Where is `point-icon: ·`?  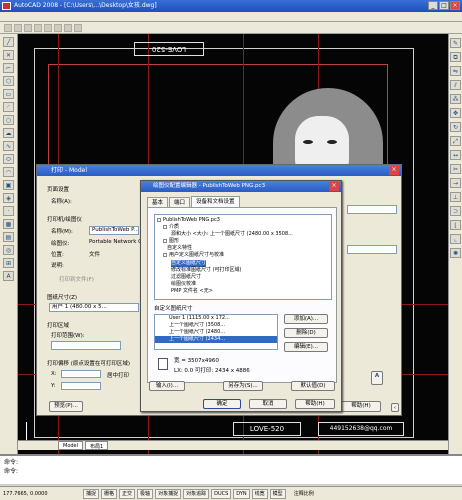 point-icon: · is located at coordinates (8, 211).